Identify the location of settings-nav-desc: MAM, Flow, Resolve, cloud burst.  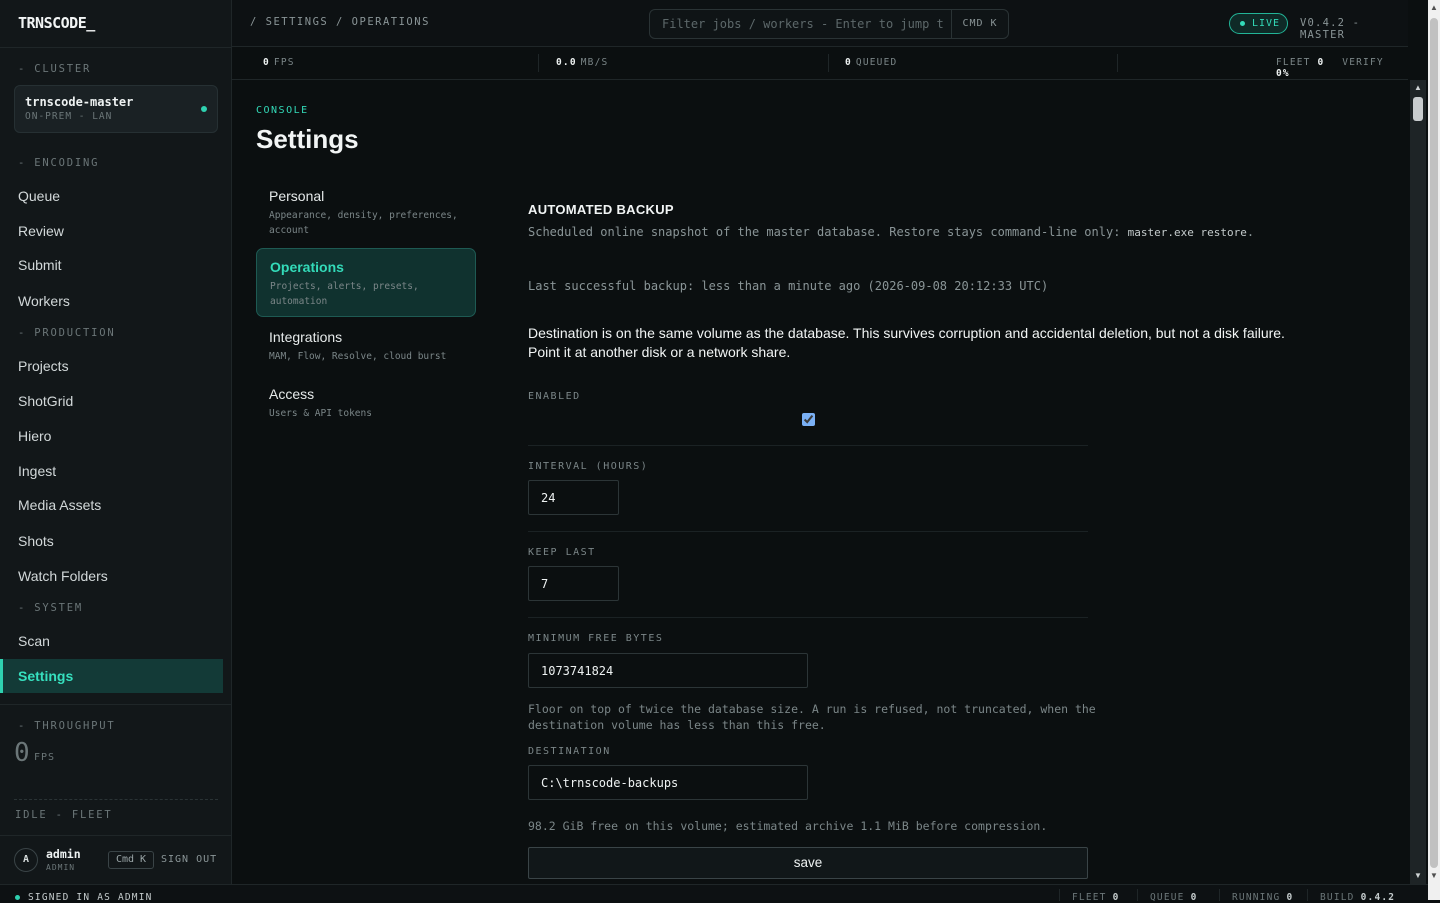
(358, 356).